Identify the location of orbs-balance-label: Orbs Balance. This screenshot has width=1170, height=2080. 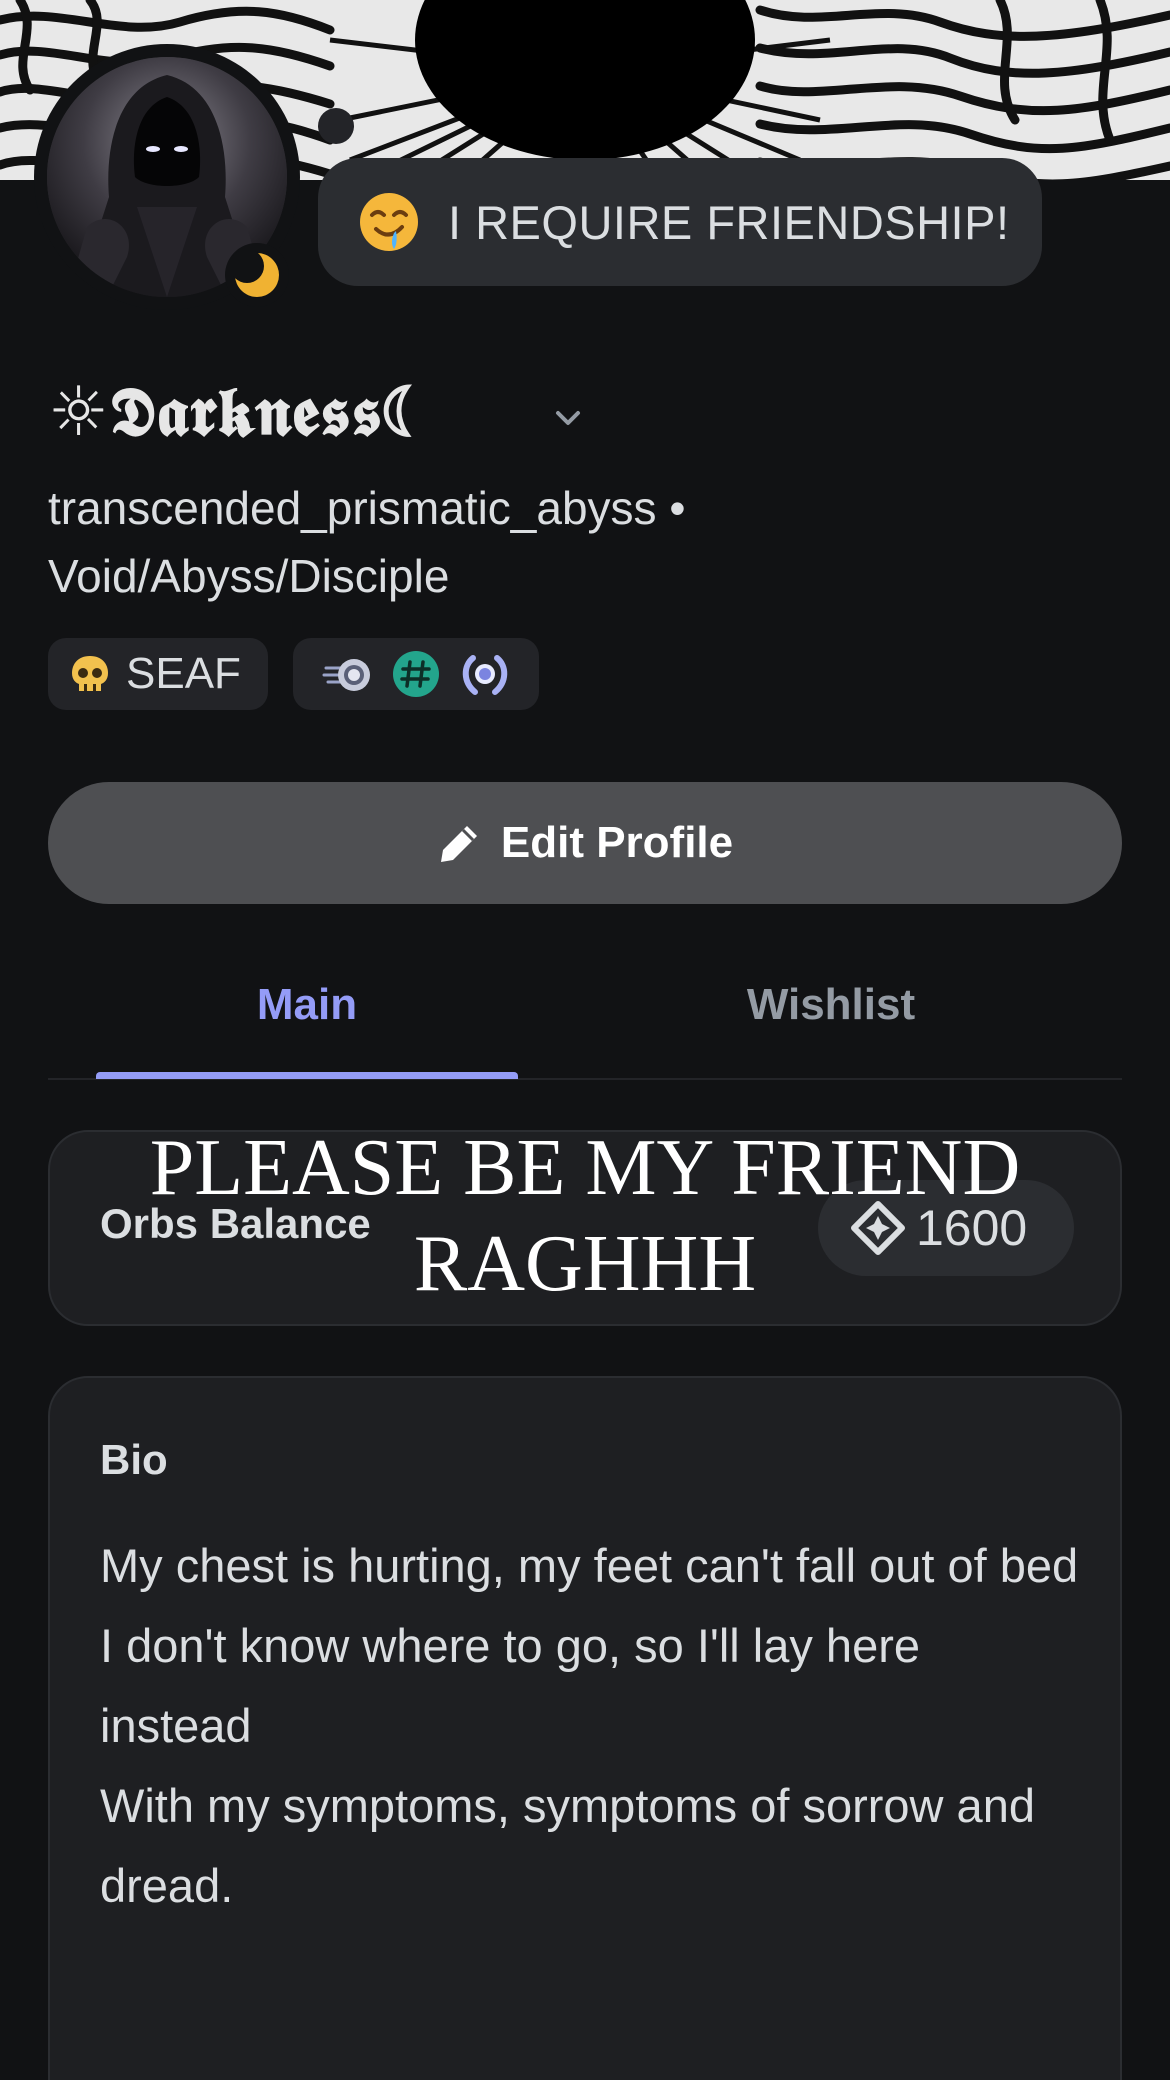
(235, 1223).